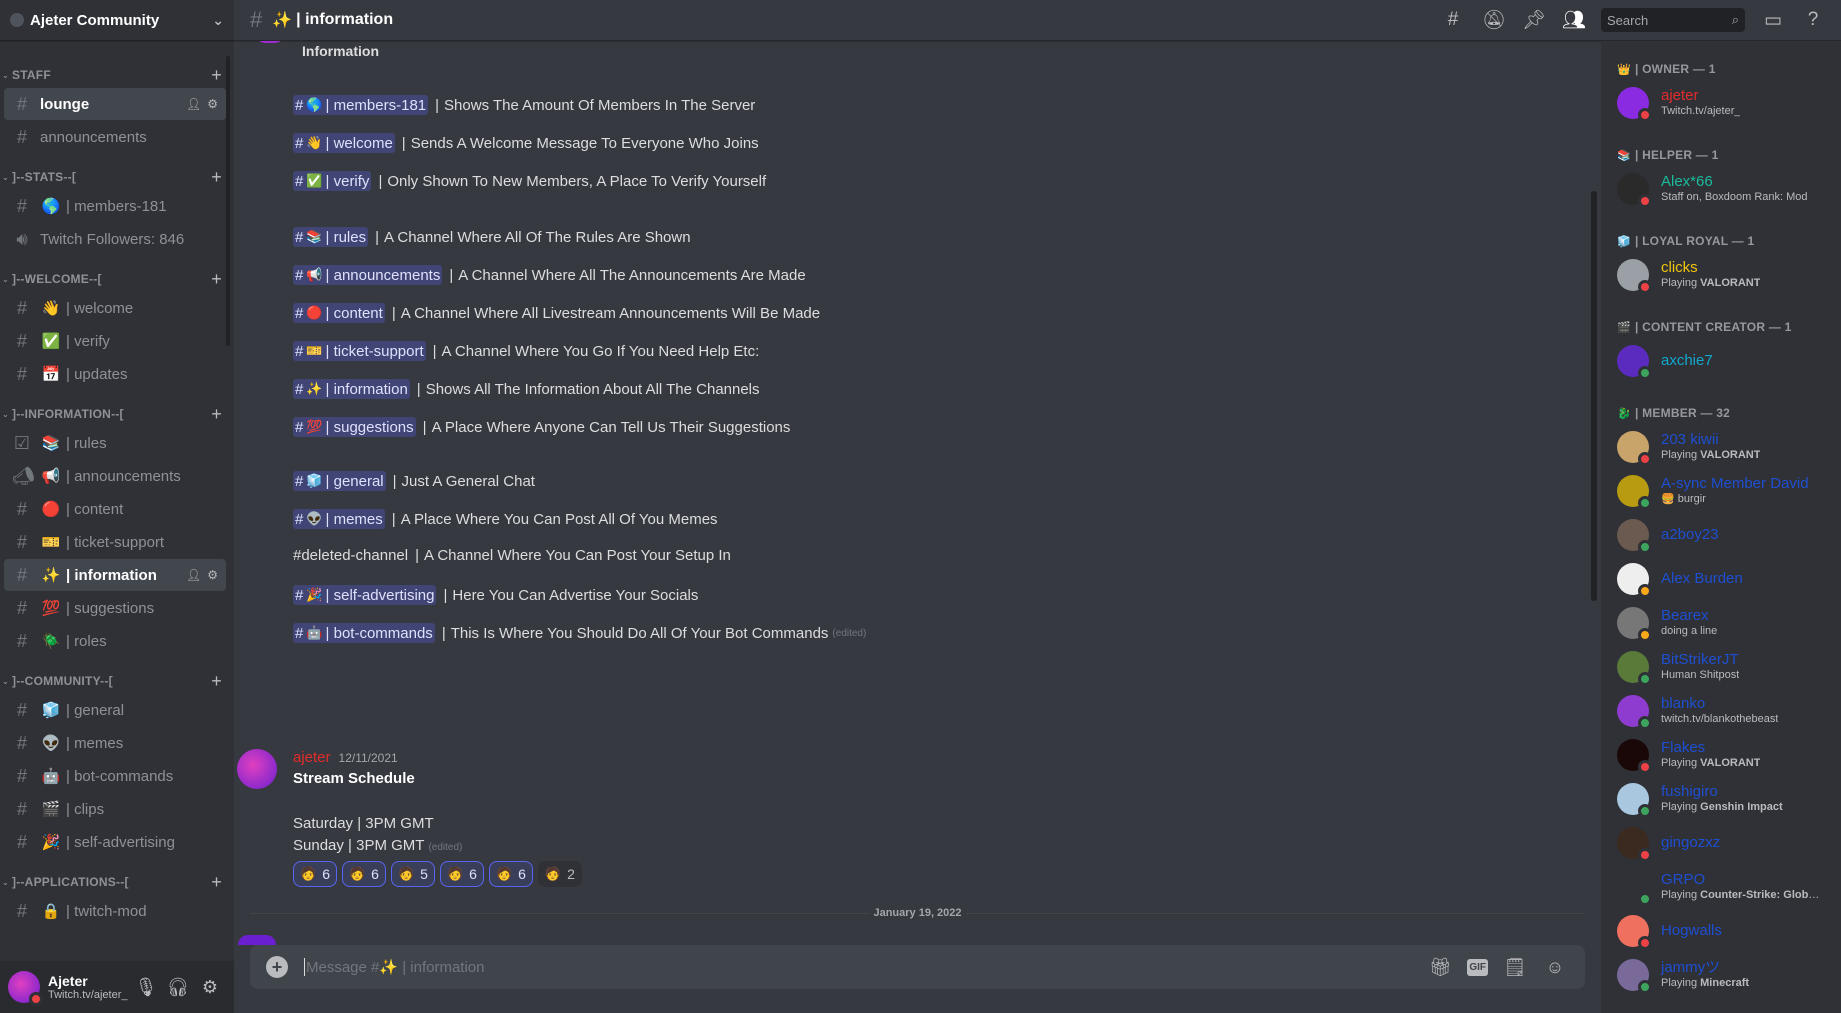 This screenshot has height=1013, width=1841. What do you see at coordinates (115, 104) in the screenshot?
I see `sidebar-channel-lounge: # lounge 👤︎ ⚙` at bounding box center [115, 104].